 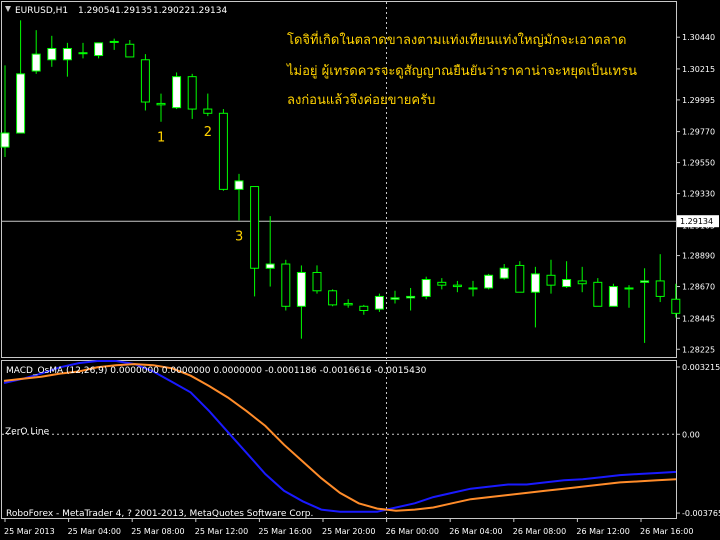 What do you see at coordinates (208, 11) in the screenshot?
I see `header-close: 1.29134` at bounding box center [208, 11].